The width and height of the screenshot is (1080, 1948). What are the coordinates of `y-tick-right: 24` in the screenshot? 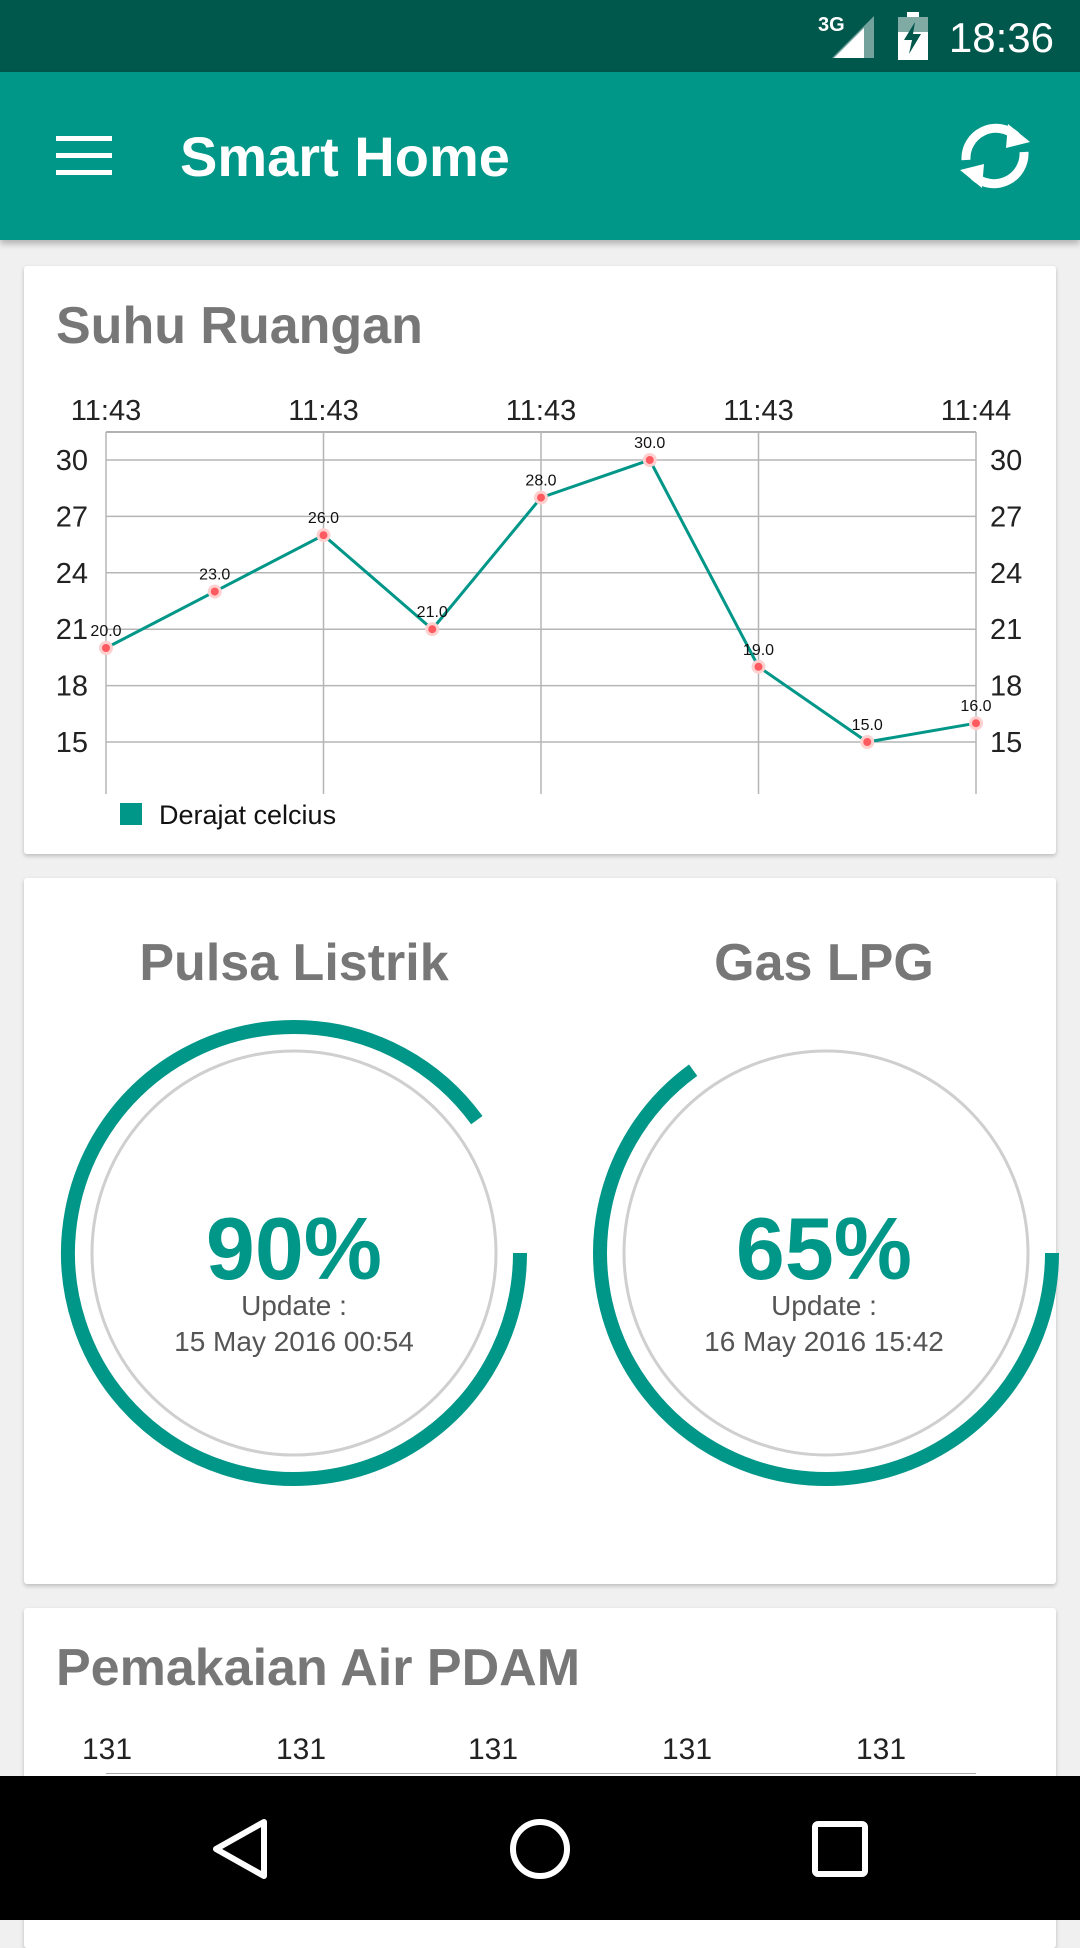 It's located at (1006, 574).